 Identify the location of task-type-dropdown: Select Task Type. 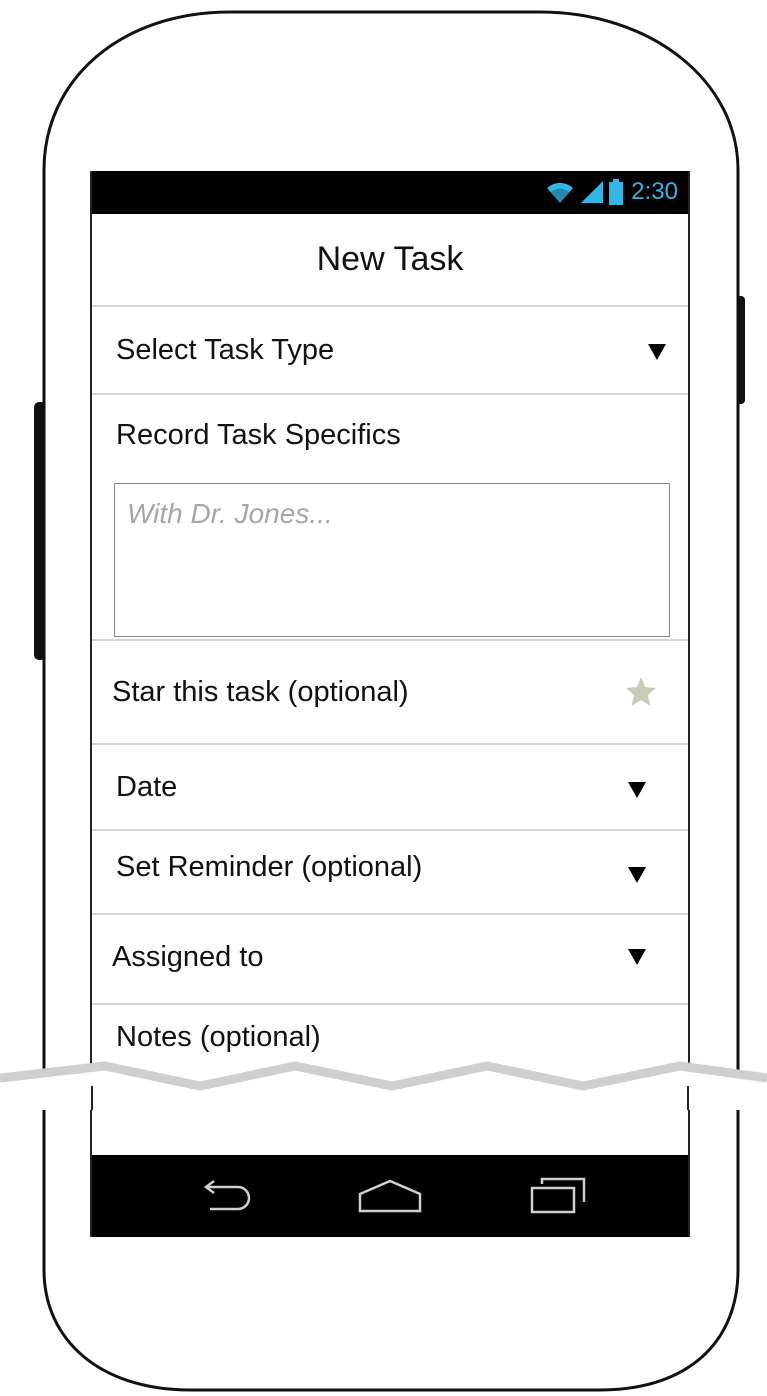
(390, 351).